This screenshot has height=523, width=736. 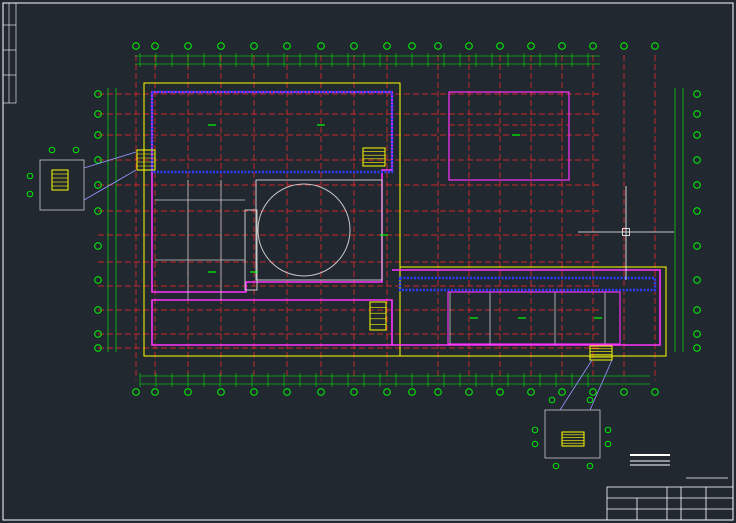 What do you see at coordinates (9, 53) in the screenshot?
I see `binding-strip` at bounding box center [9, 53].